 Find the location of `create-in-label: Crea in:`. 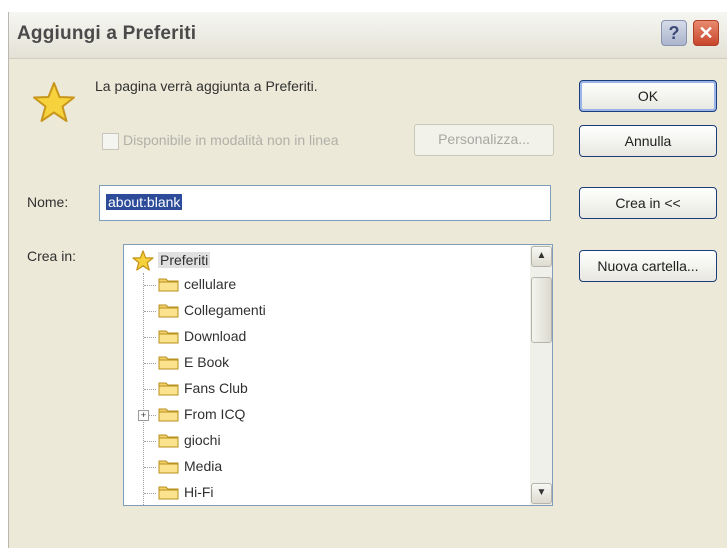

create-in-label: Crea in: is located at coordinates (52, 256).